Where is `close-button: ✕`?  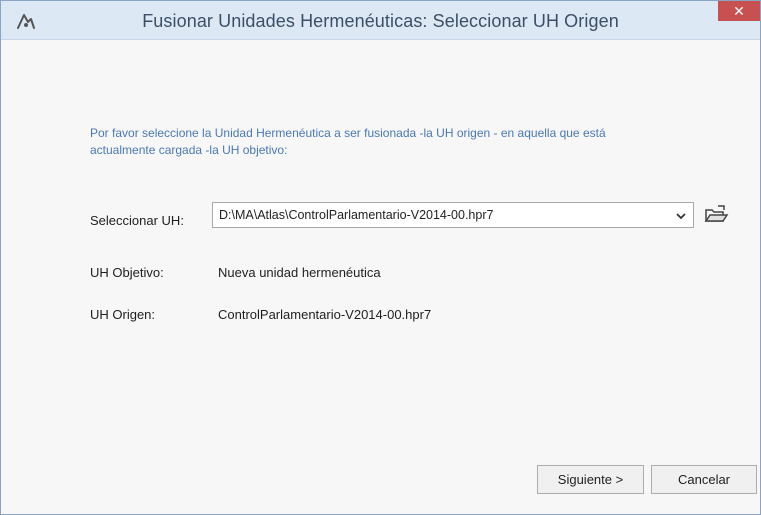
close-button: ✕ is located at coordinates (739, 11).